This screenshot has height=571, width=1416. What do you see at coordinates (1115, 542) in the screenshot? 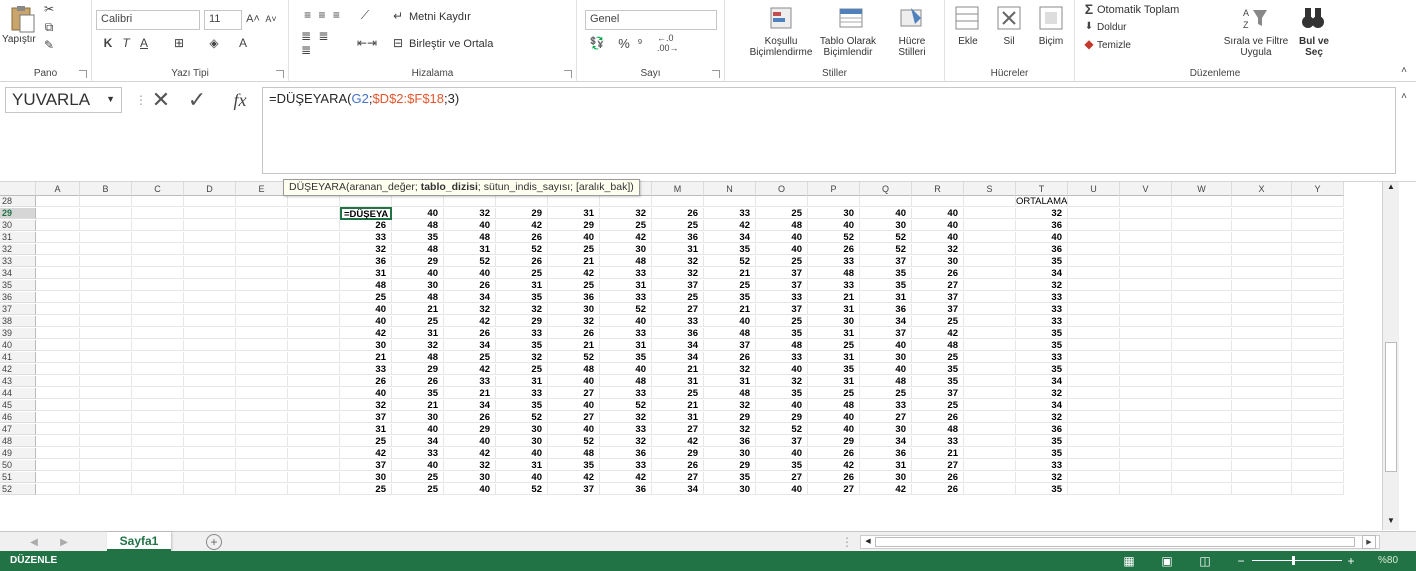
I see `horizontal-scroll-thumb` at bounding box center [1115, 542].